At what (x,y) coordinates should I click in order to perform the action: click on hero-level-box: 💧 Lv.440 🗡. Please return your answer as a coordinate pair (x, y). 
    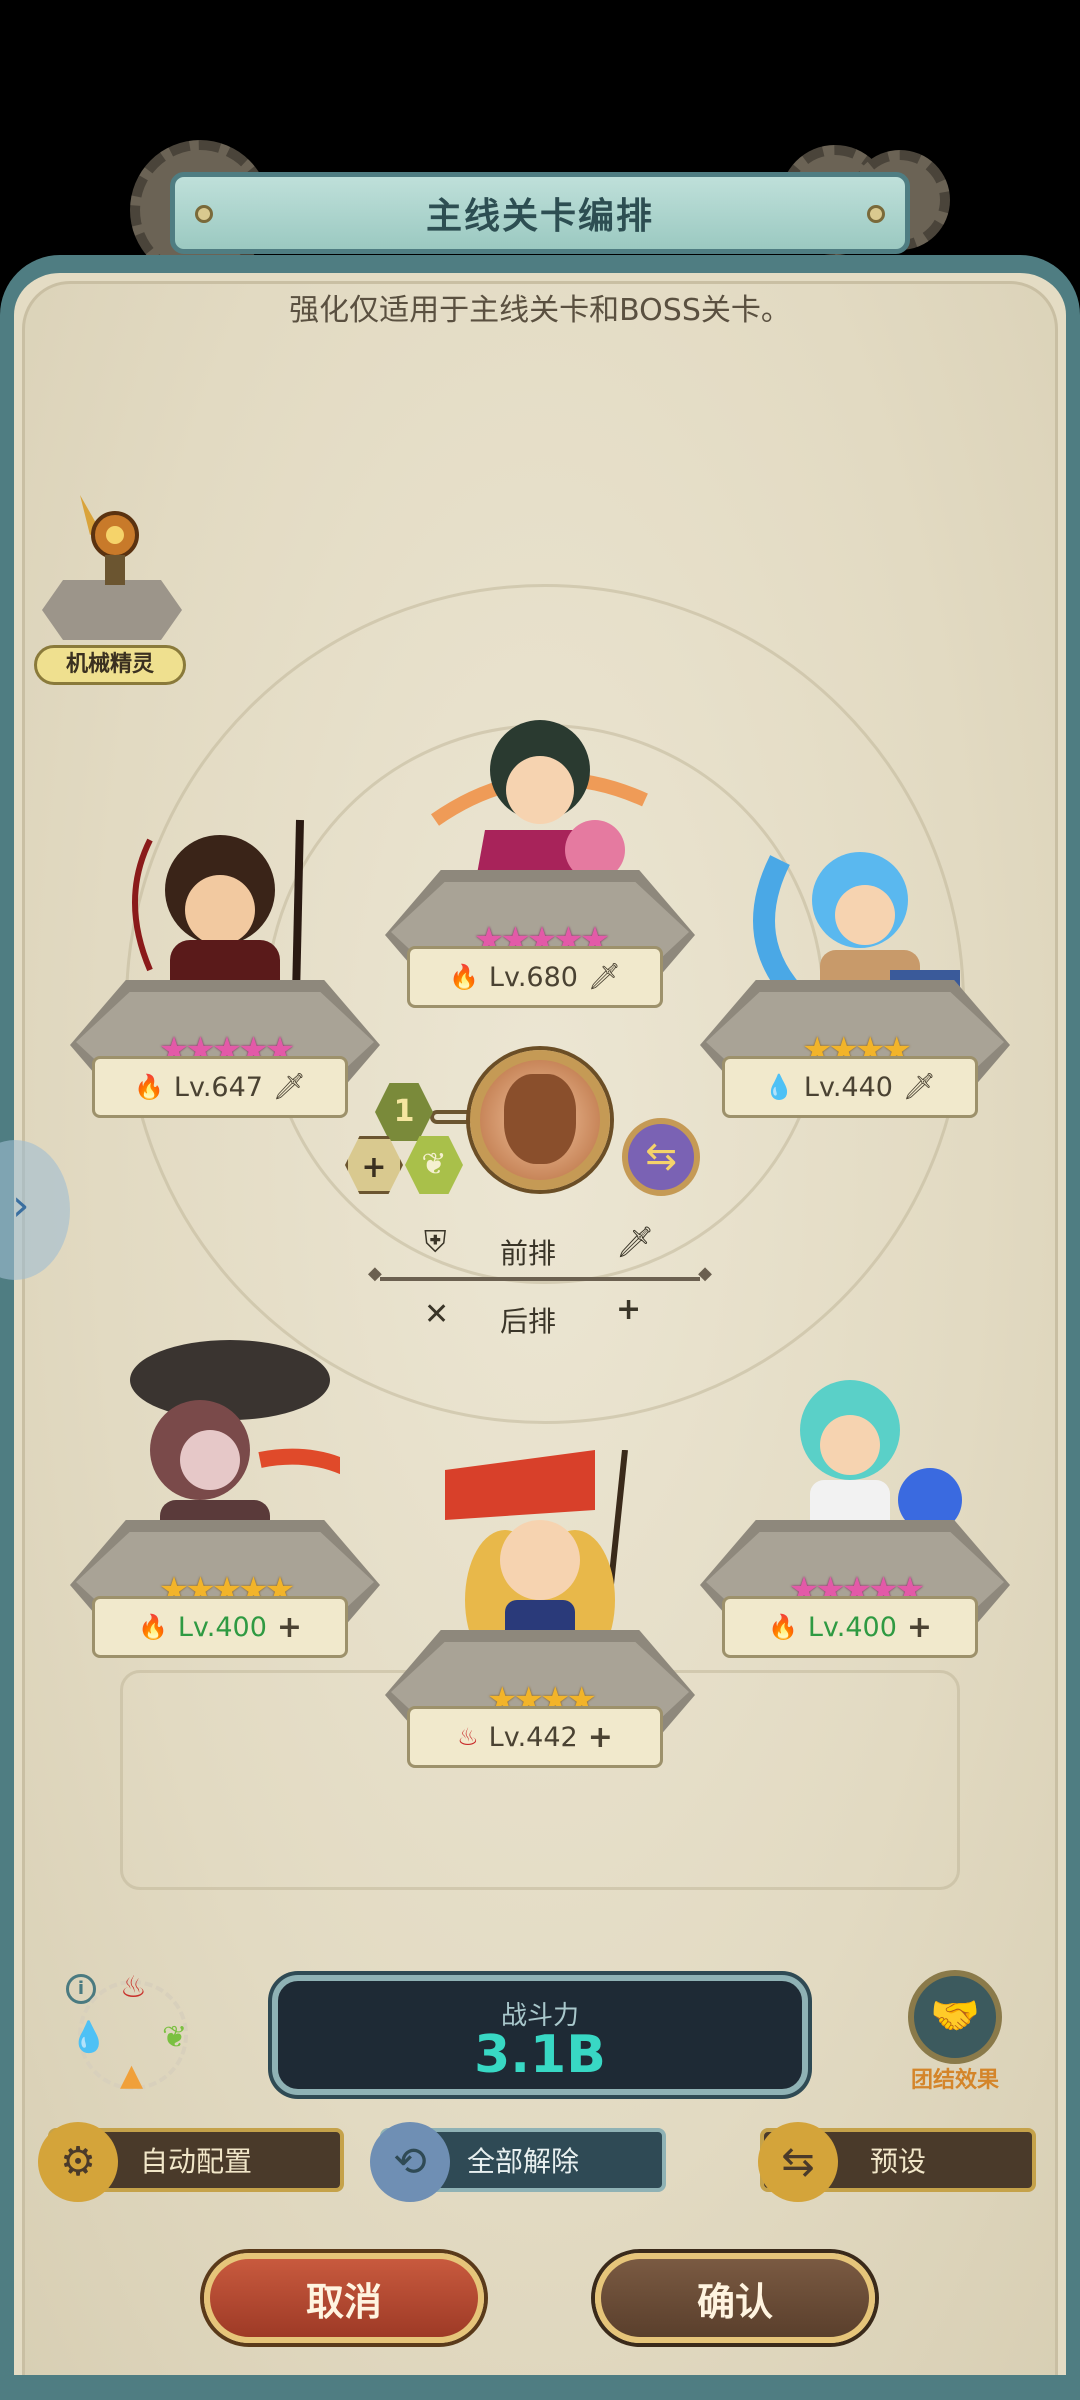
    Looking at the image, I should click on (850, 1087).